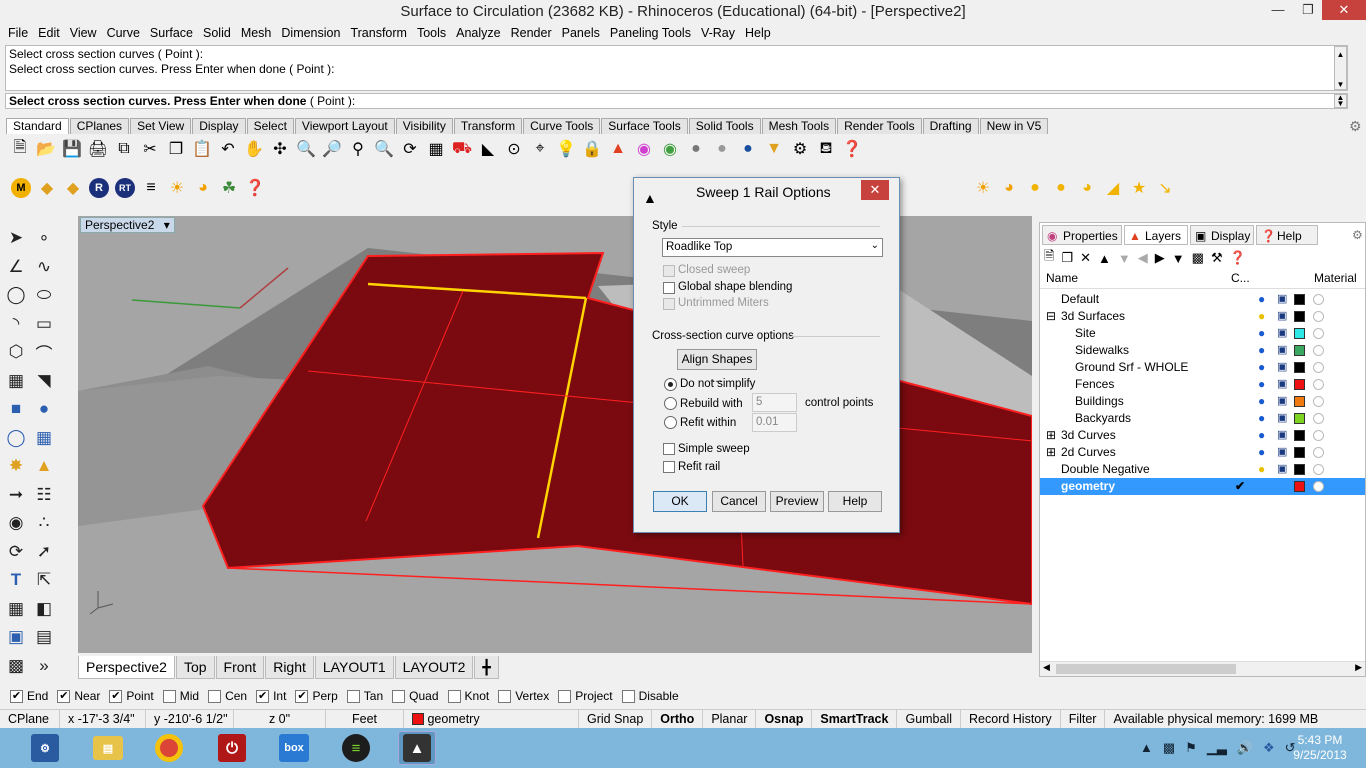 The height and width of the screenshot is (768, 1366). What do you see at coordinates (1222, 235) in the screenshot?
I see `tab-display-panel: ▣ Display` at bounding box center [1222, 235].